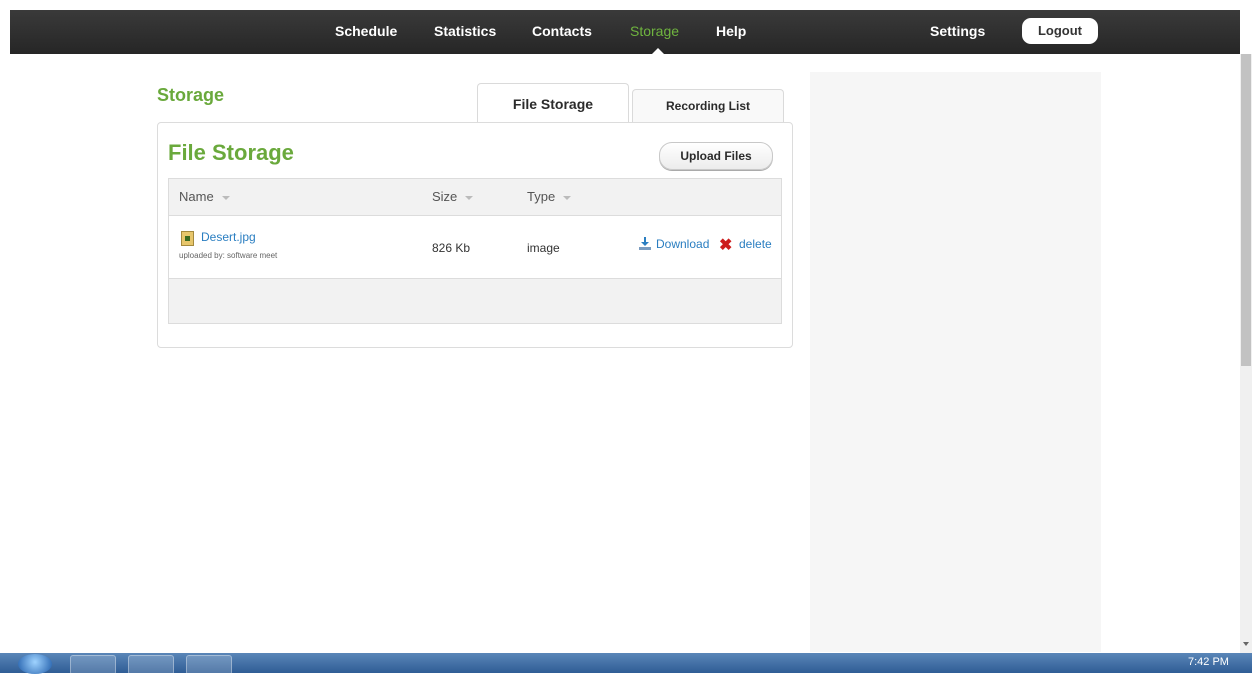 The image size is (1252, 675). Describe the element at coordinates (626, 664) in the screenshot. I see `windows-taskbar: 7:42 PM` at that location.